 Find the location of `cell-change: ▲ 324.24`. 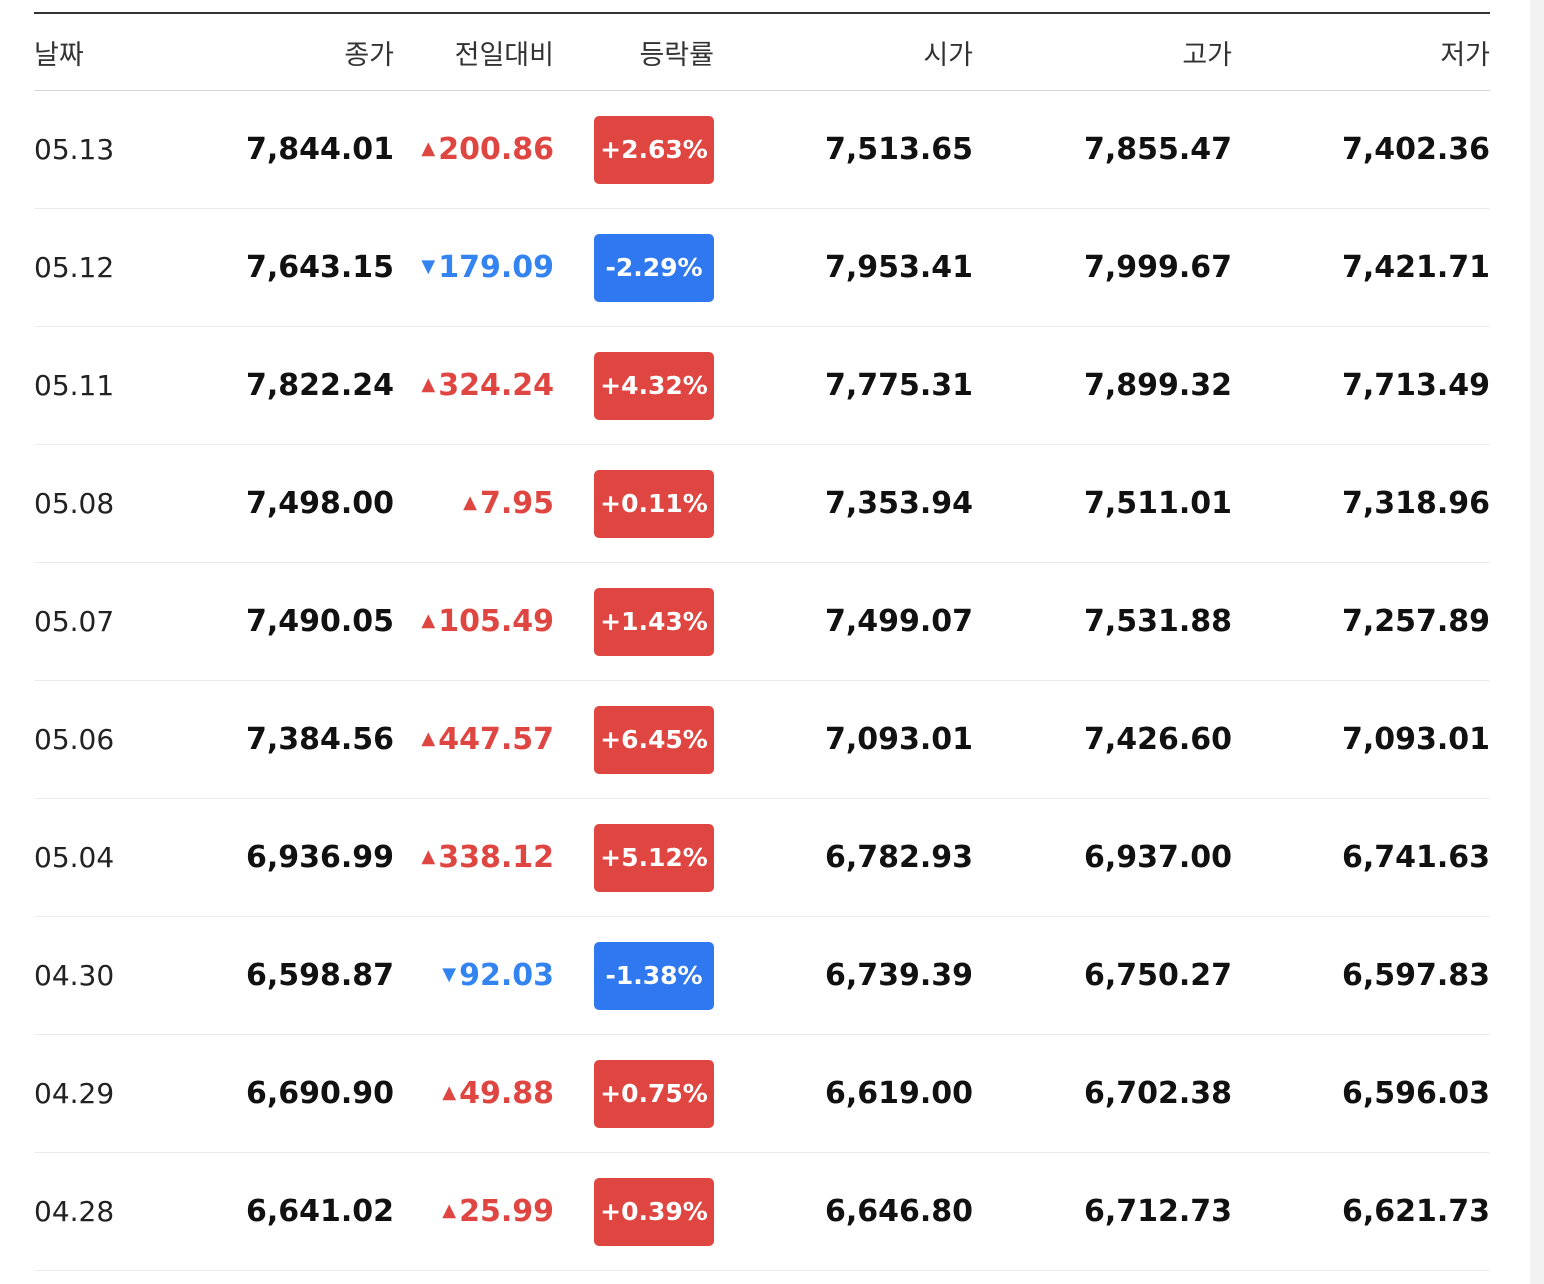

cell-change: ▲ 324.24 is located at coordinates (474, 385).